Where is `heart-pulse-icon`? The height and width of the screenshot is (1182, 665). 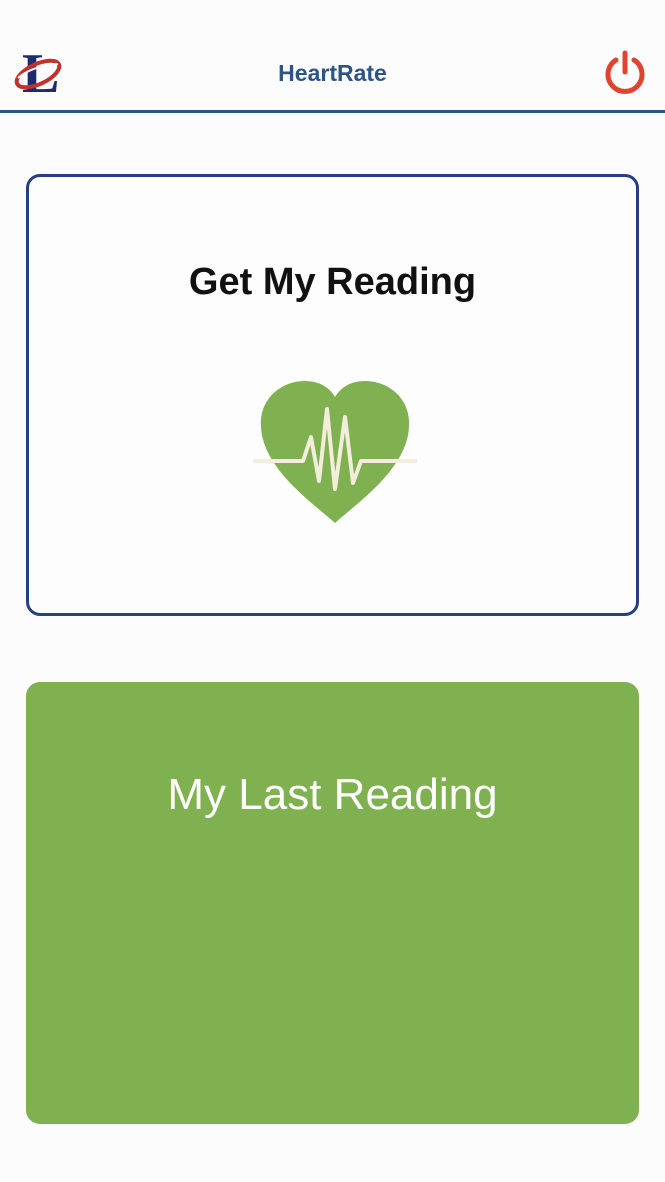 heart-pulse-icon is located at coordinates (335, 452).